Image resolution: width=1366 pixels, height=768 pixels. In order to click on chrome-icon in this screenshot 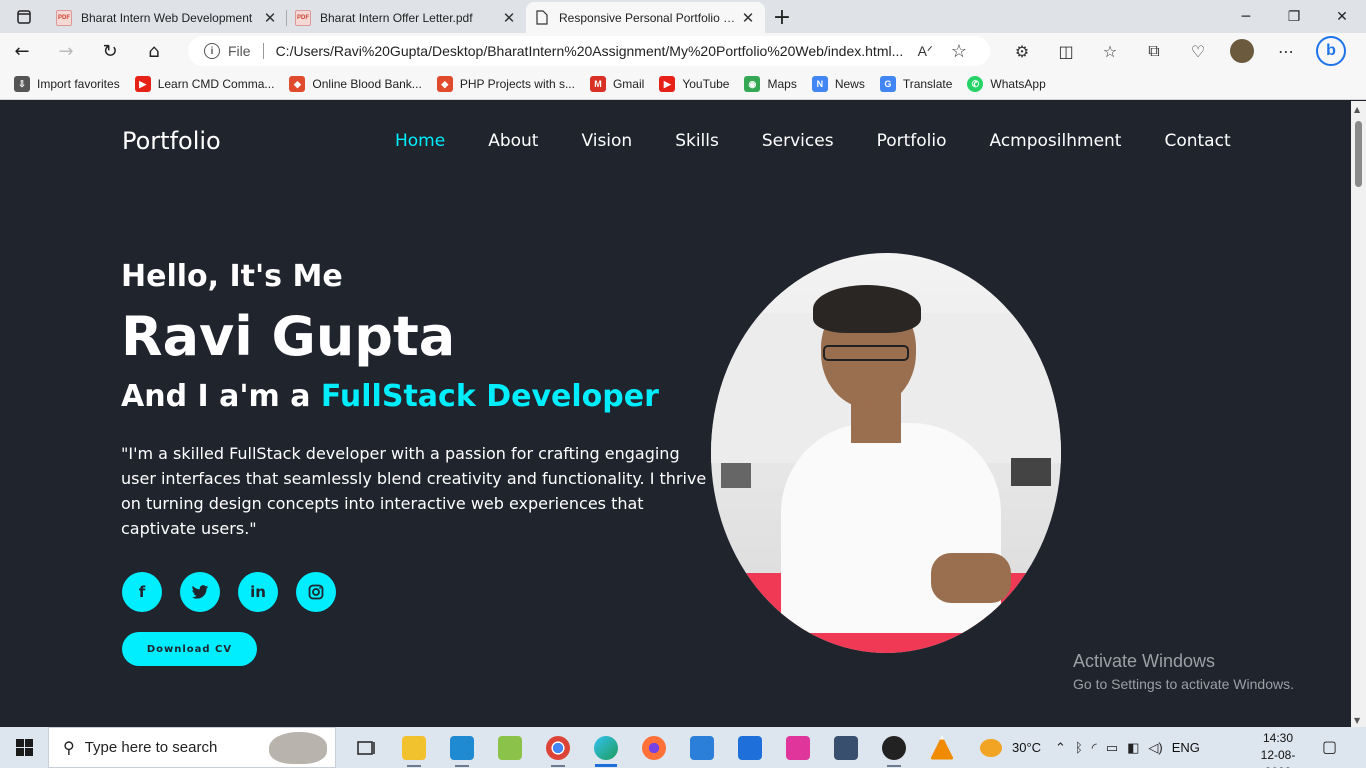, I will do `click(558, 747)`.